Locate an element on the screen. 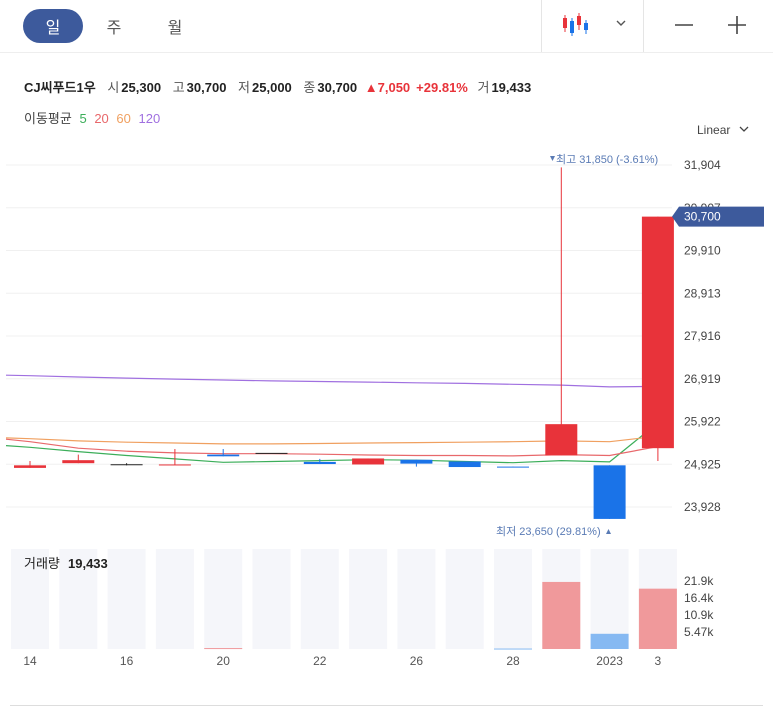  x-axis-tick: 26 is located at coordinates (417, 661).